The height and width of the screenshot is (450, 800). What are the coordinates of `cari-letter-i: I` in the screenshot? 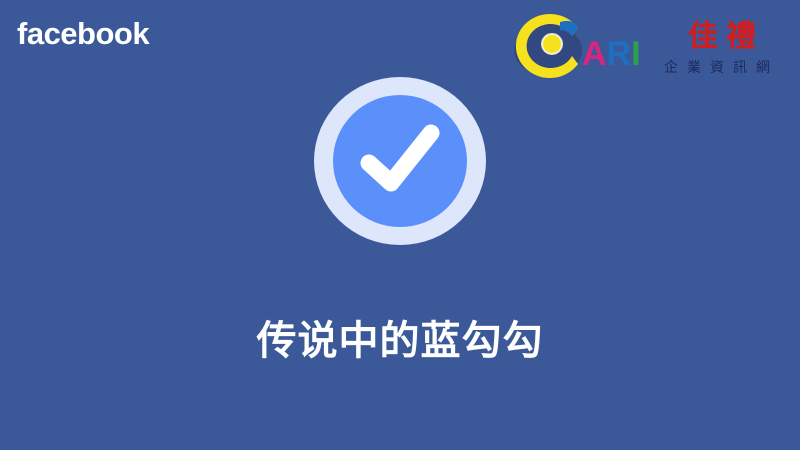 It's located at (635, 54).